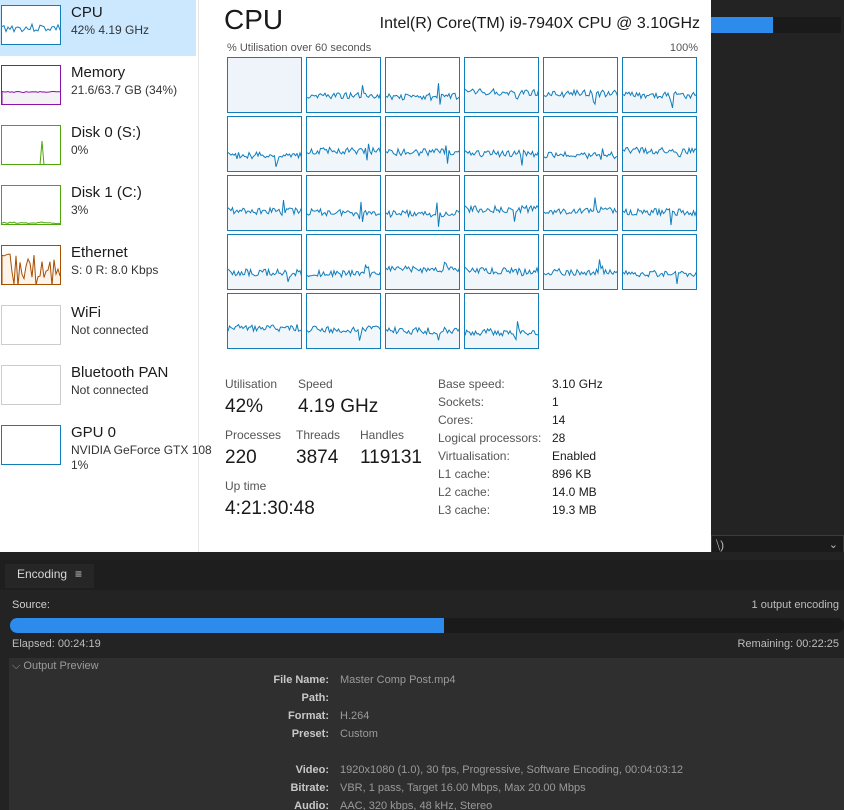 The height and width of the screenshot is (810, 844). Describe the element at coordinates (244, 406) in the screenshot. I see `utilisation-value: 42%` at that location.